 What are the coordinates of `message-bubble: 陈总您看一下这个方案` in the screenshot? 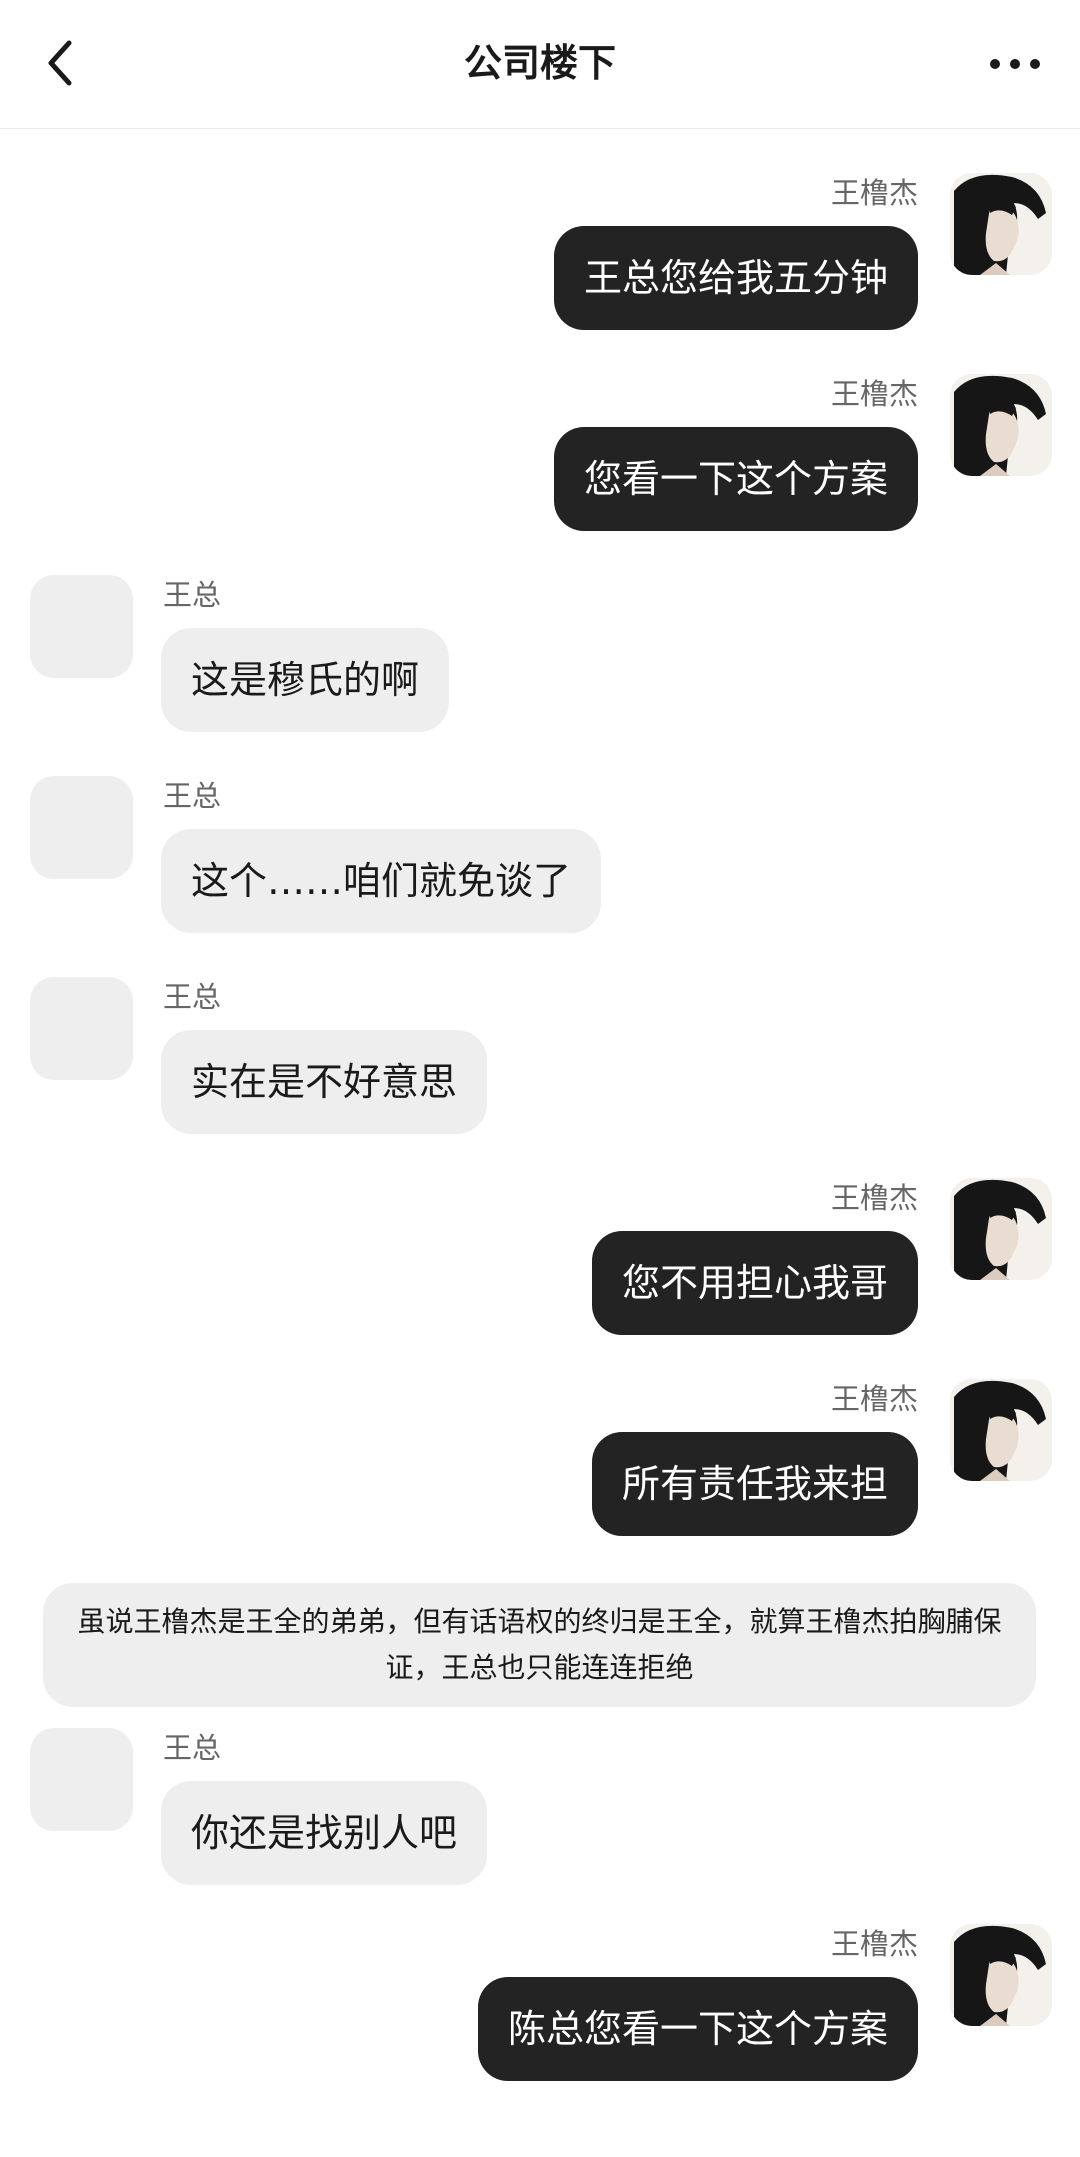 It's located at (697, 2029).